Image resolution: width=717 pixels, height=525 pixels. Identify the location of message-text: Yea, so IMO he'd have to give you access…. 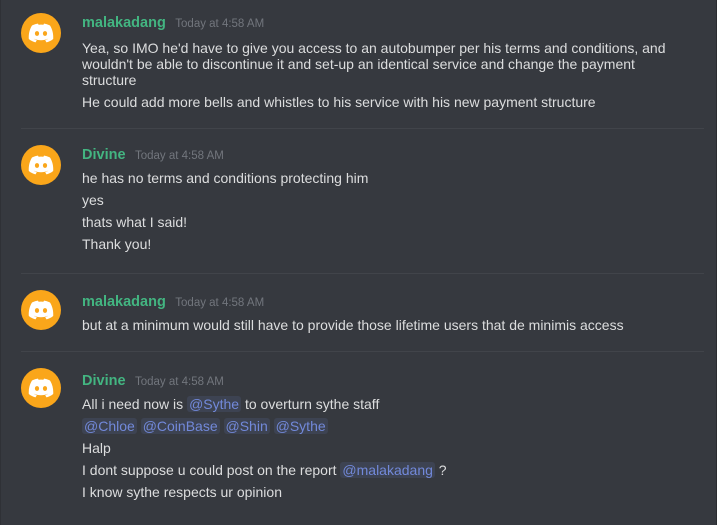
(374, 64).